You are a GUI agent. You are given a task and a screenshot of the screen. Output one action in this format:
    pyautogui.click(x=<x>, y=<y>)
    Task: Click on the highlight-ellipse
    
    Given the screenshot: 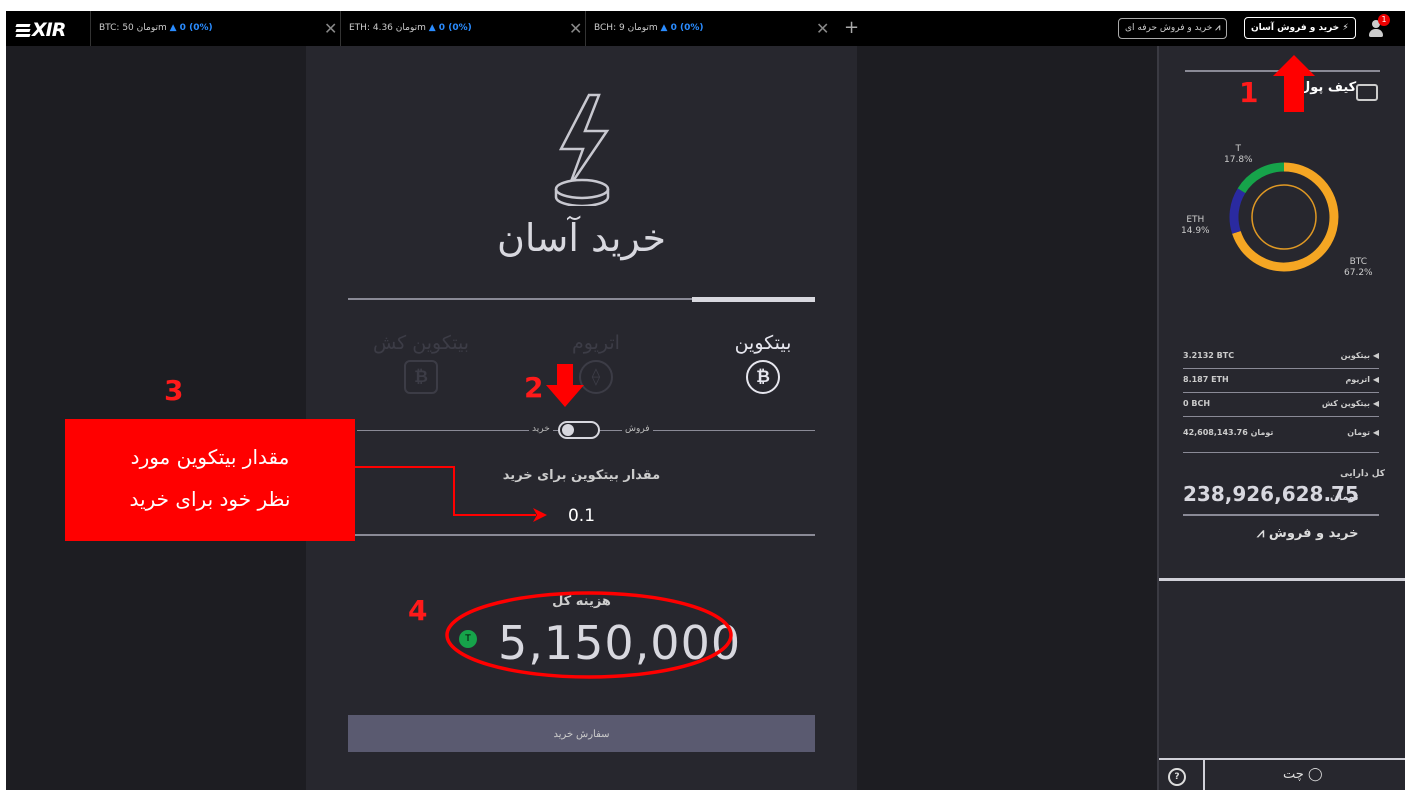 What is the action you would take?
    pyautogui.click(x=589, y=635)
    